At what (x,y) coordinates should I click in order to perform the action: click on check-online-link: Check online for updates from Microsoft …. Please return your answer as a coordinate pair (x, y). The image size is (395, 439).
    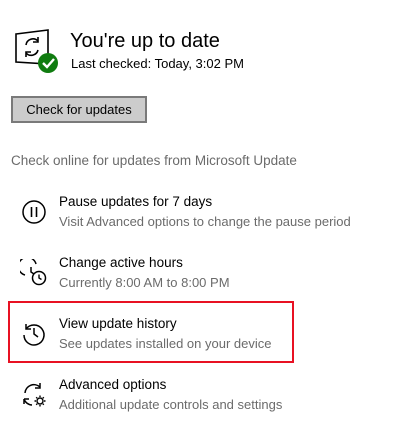
    Looking at the image, I should click on (154, 160).